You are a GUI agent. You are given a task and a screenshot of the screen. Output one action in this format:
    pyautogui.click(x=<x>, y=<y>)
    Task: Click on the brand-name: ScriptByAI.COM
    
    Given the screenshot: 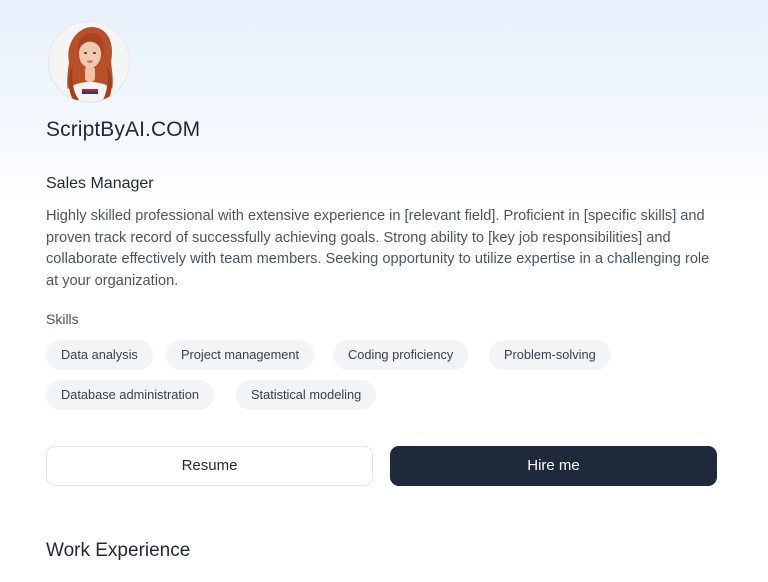 What is the action you would take?
    pyautogui.click(x=123, y=129)
    